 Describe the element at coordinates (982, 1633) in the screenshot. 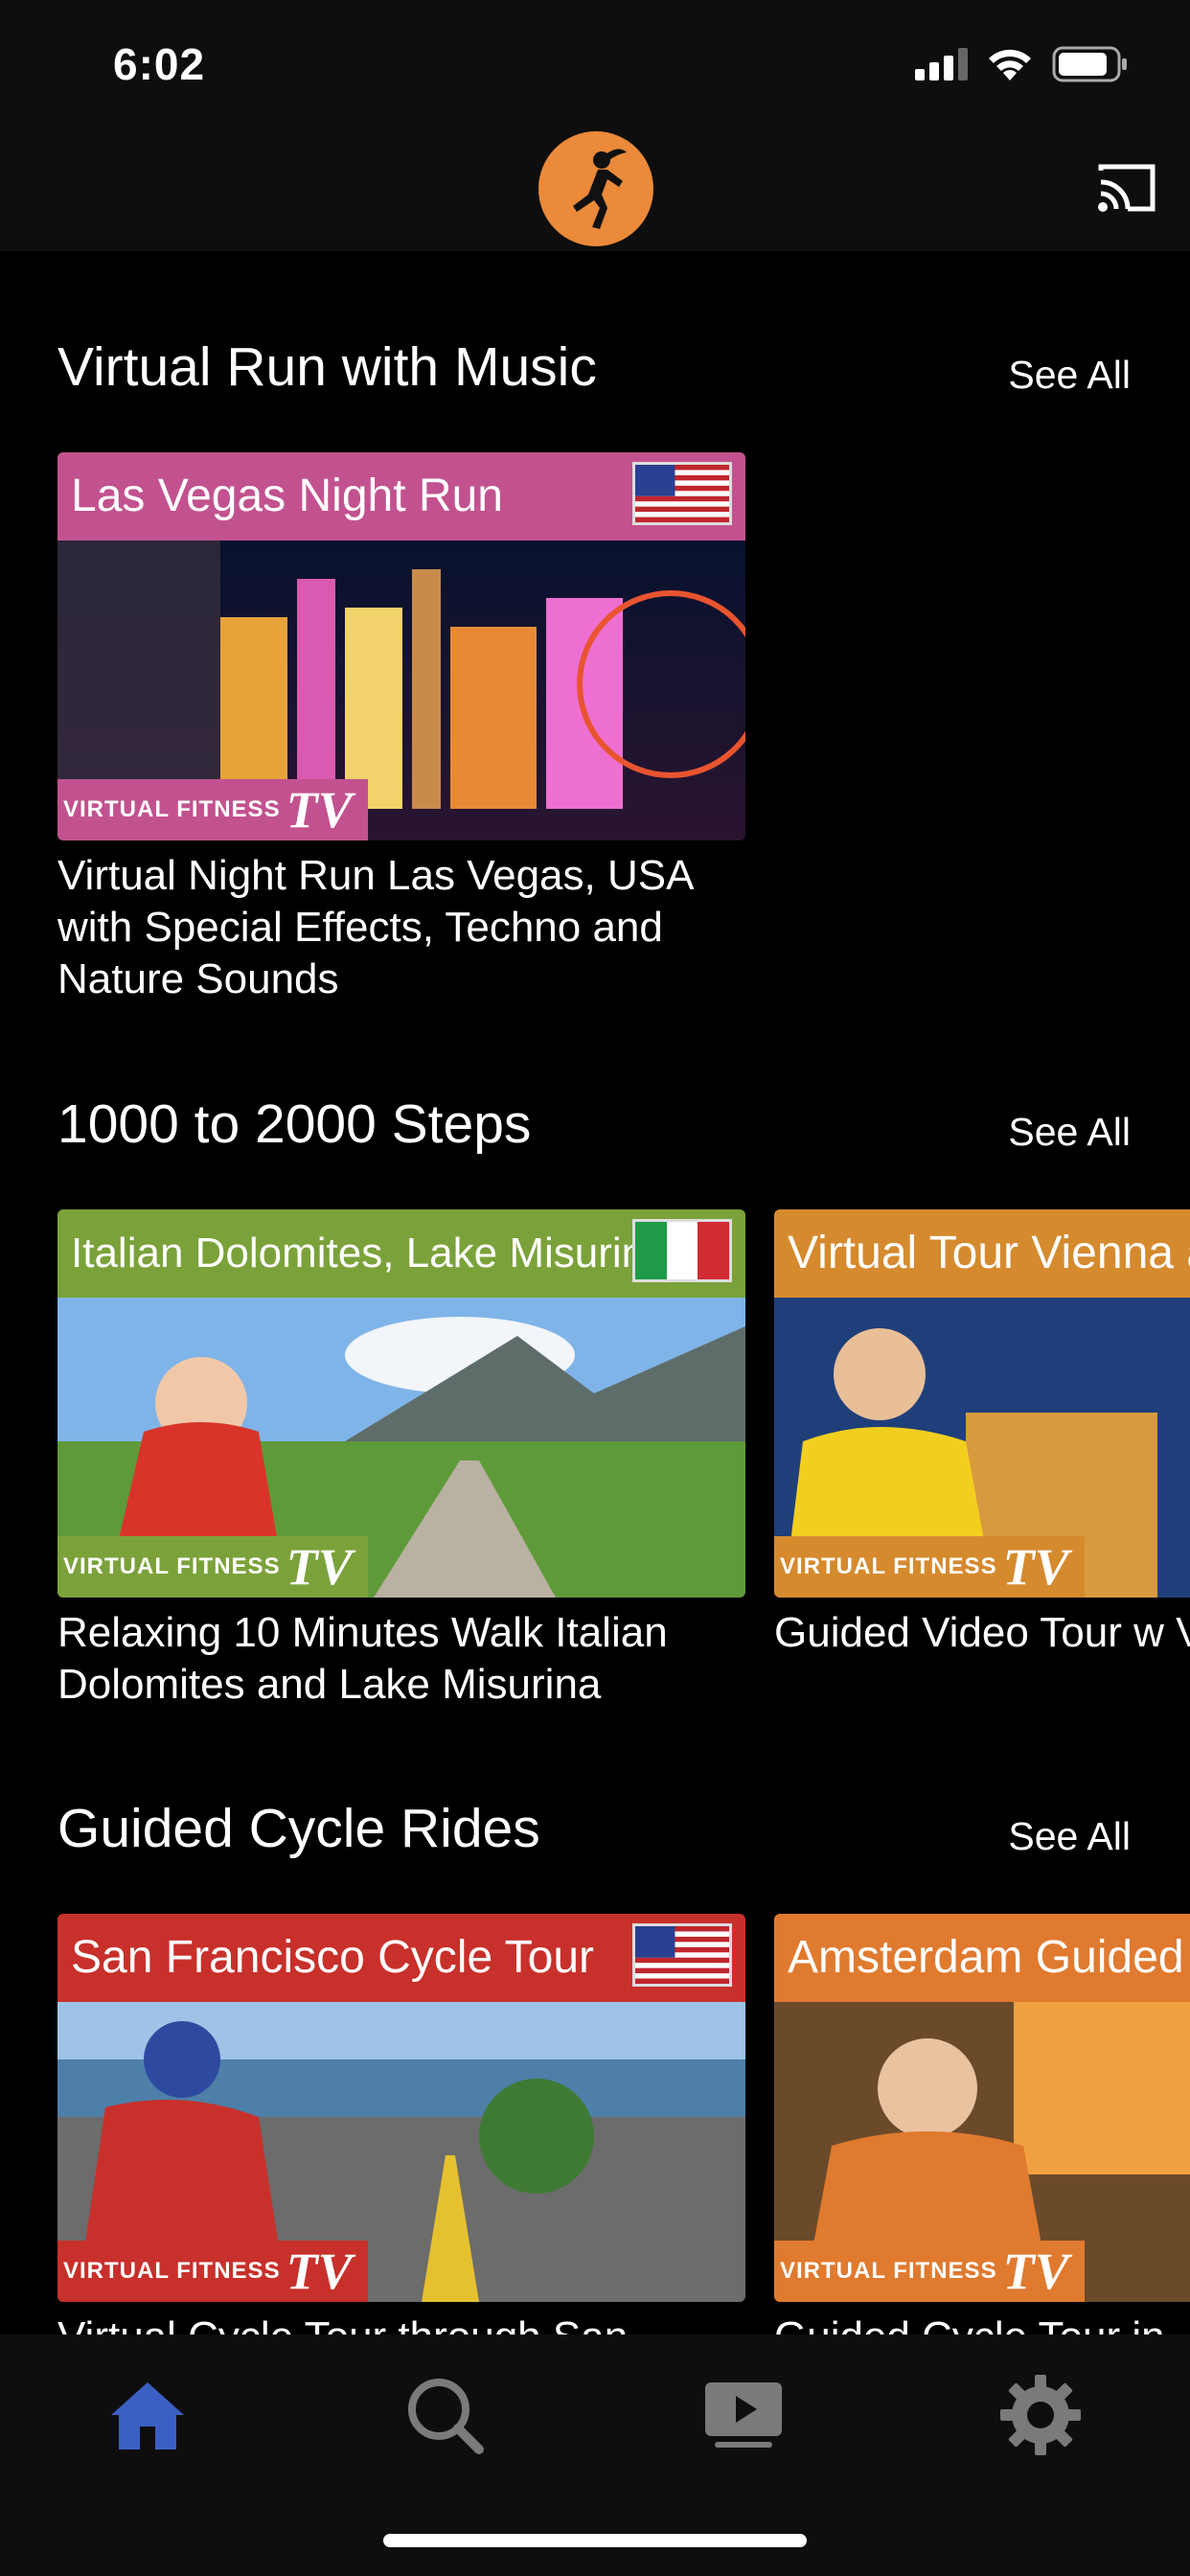

I see `card-title: Guided Video Tour w Vienna at Night, Aus` at that location.